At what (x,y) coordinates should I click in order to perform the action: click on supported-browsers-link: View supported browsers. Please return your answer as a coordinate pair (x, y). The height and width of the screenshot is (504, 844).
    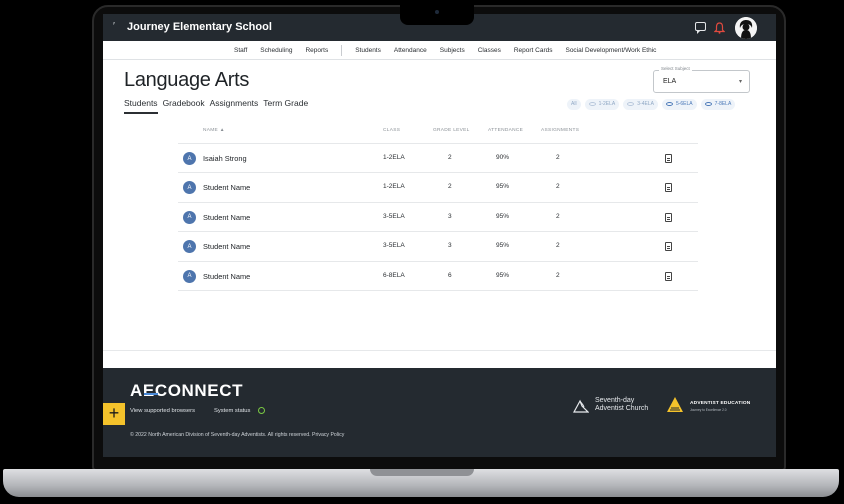
    Looking at the image, I should click on (162, 411).